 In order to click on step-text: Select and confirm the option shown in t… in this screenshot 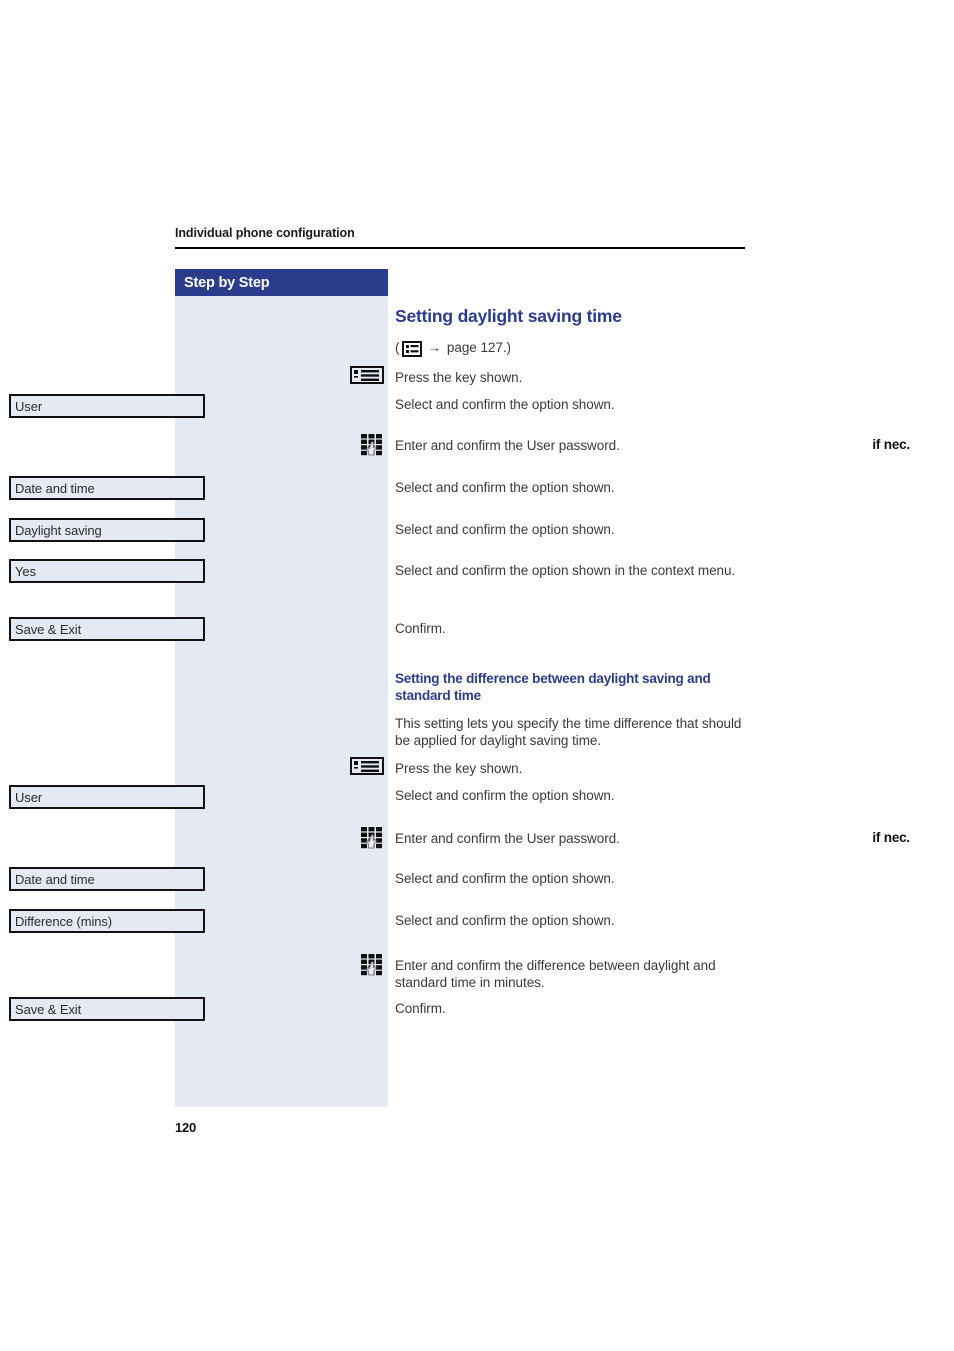, I will do `click(565, 570)`.